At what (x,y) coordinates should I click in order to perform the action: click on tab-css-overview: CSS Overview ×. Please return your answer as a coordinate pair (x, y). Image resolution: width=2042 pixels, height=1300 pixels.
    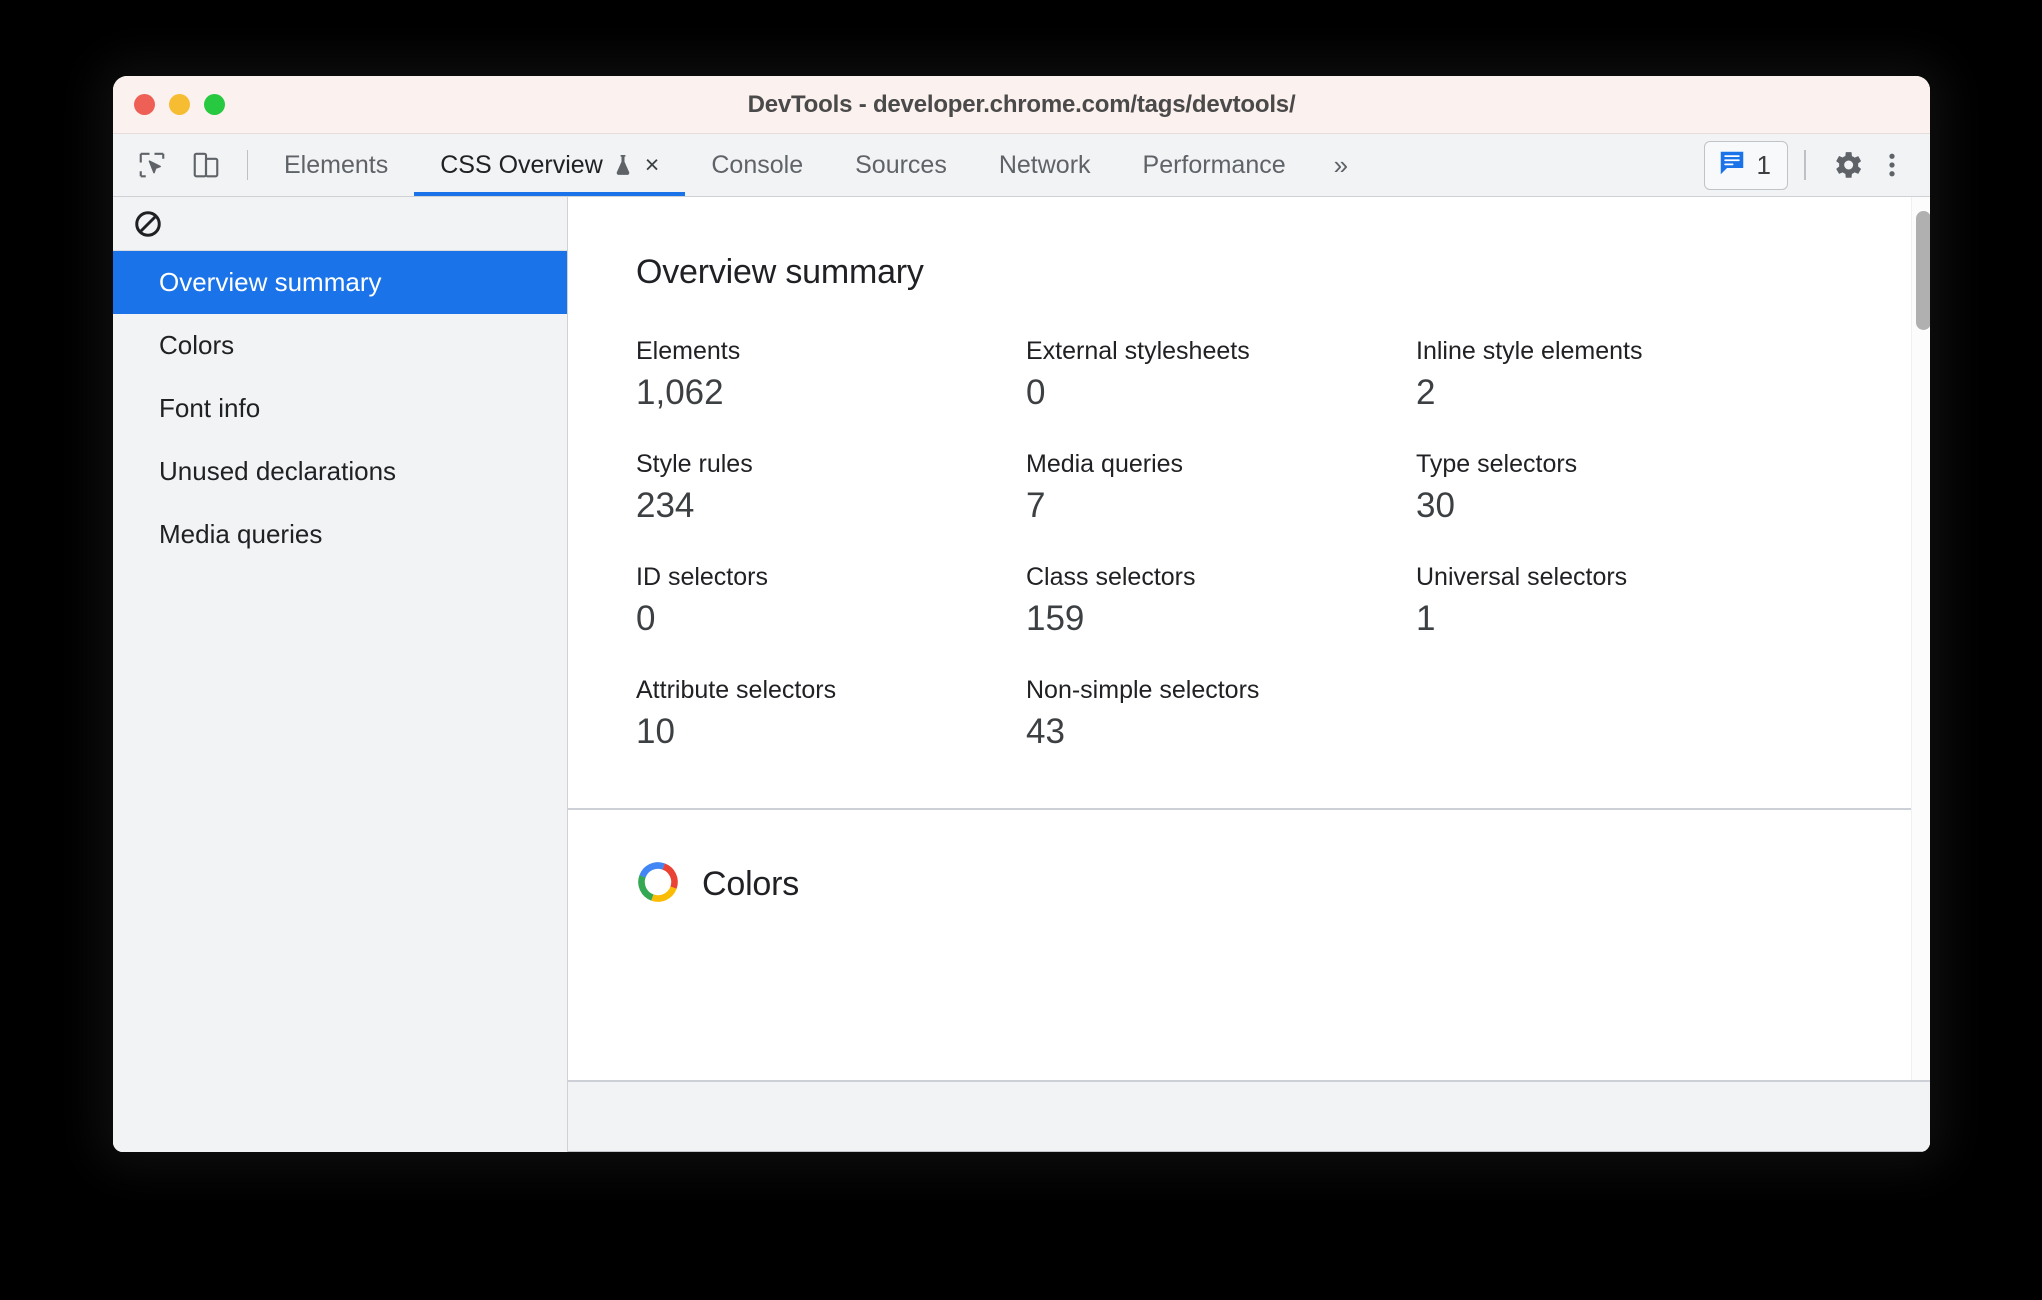
    Looking at the image, I should click on (550, 165).